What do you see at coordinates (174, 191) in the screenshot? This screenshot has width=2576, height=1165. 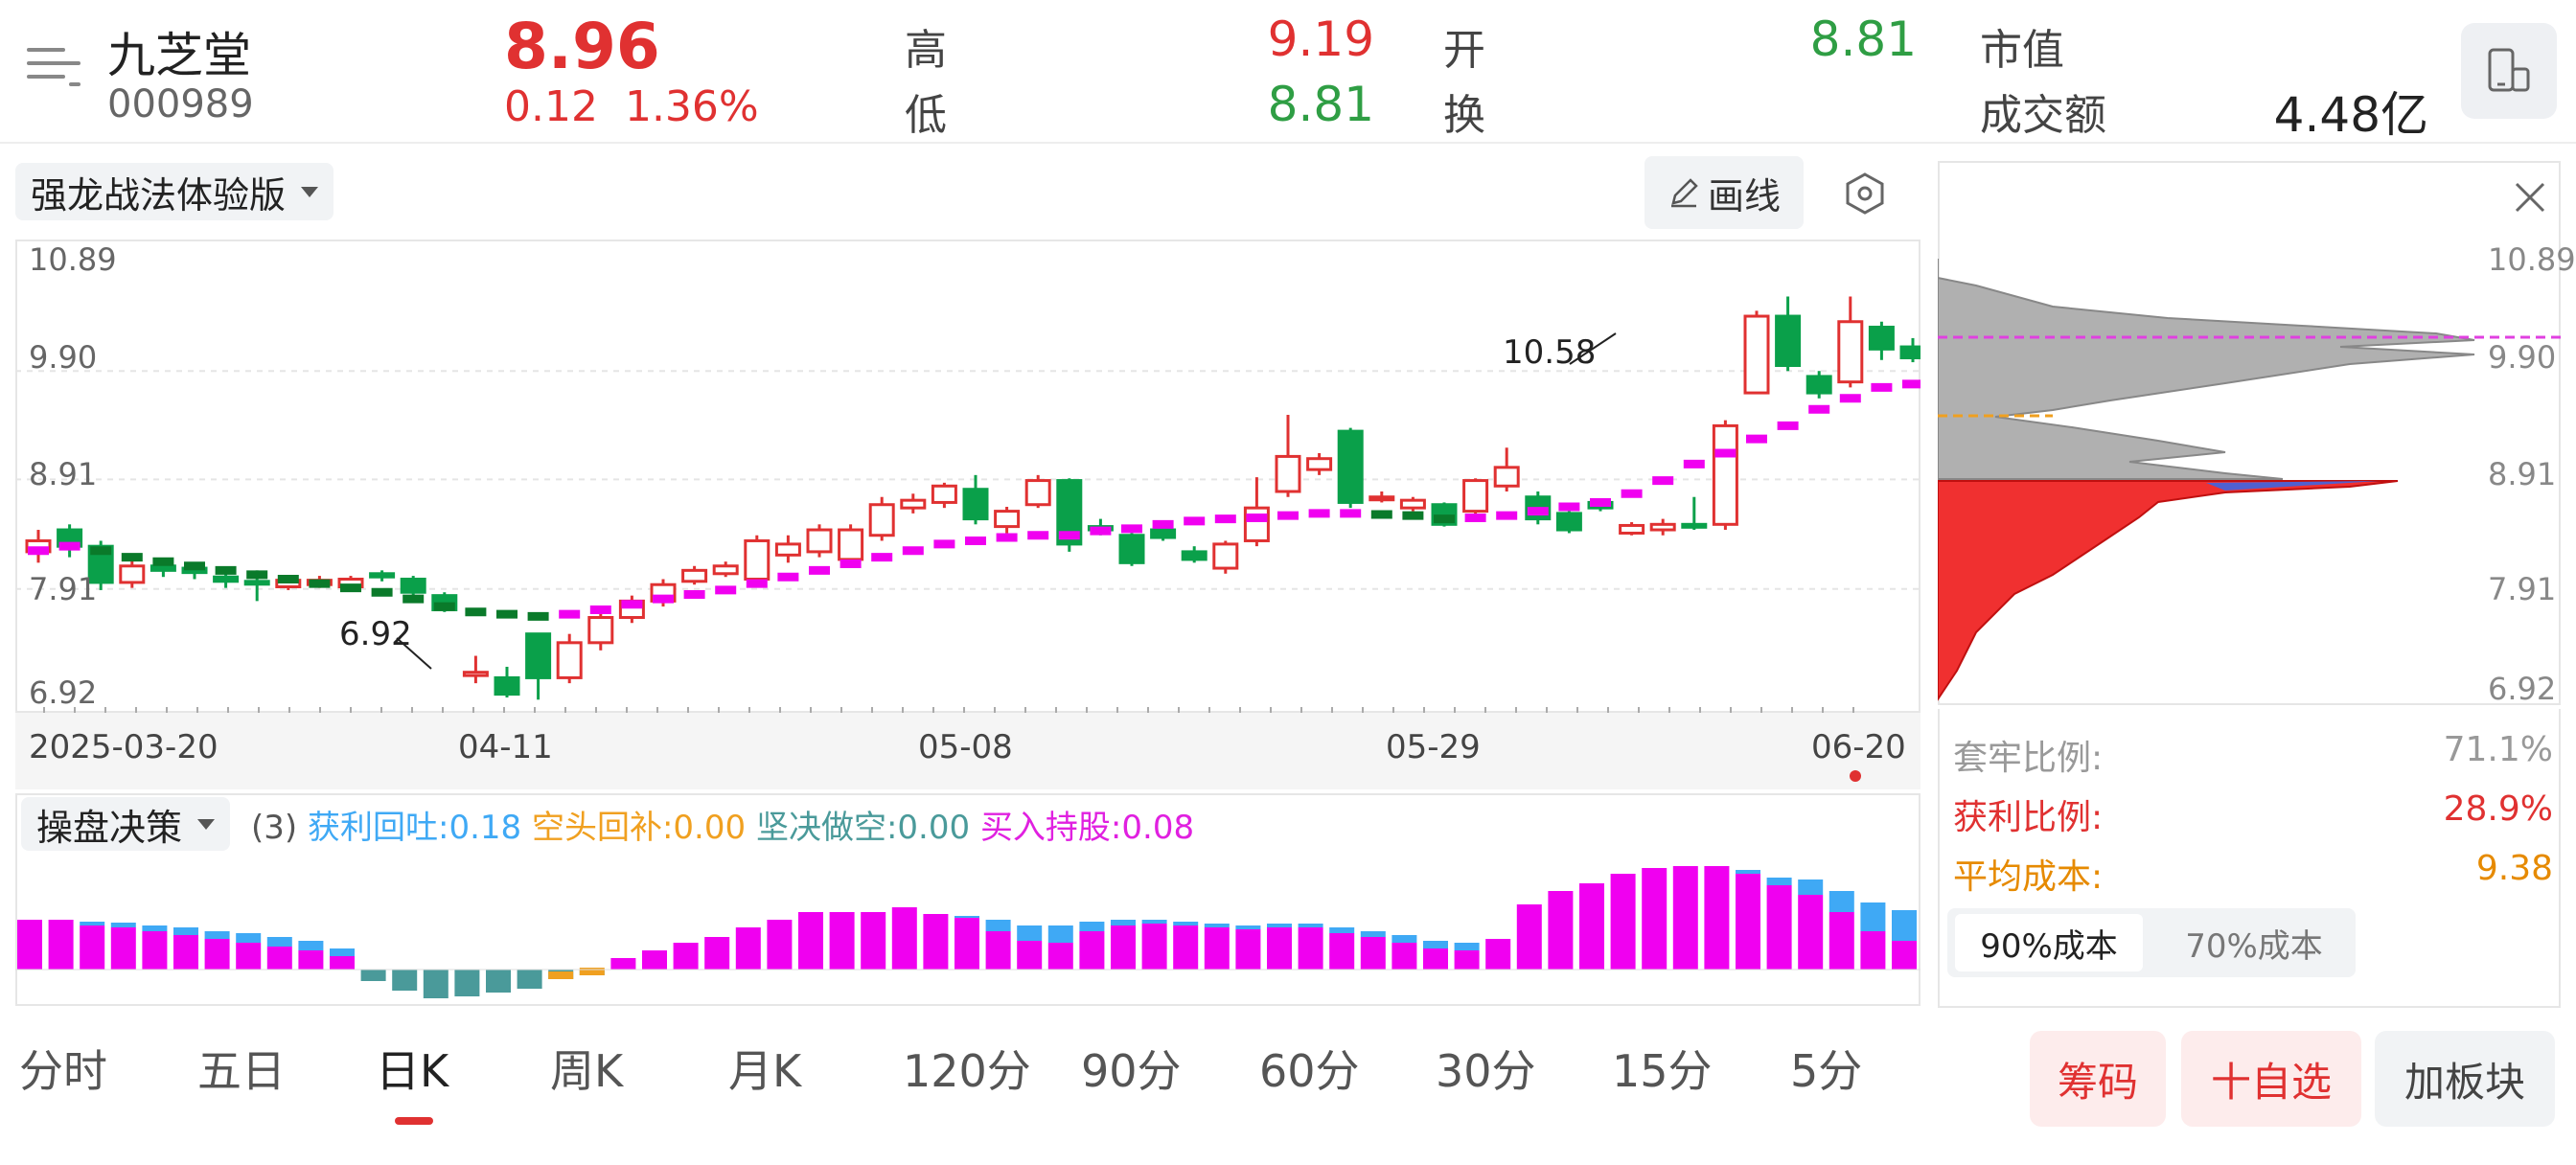 I see `strategy-dropdown: 强龙战法体验版` at bounding box center [174, 191].